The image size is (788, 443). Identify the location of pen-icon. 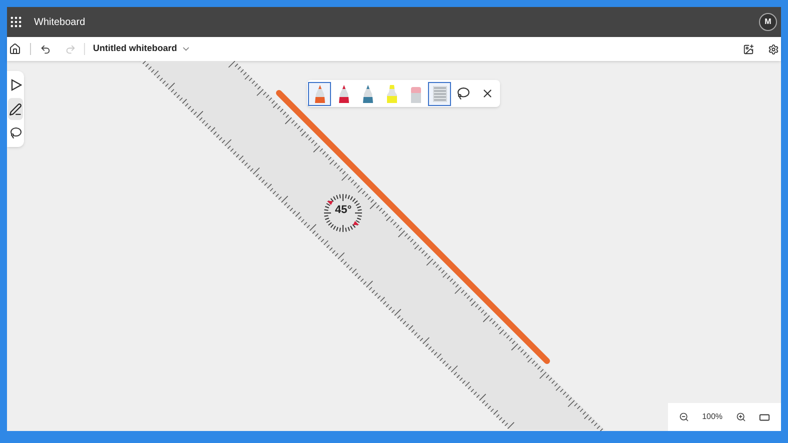
(15, 109).